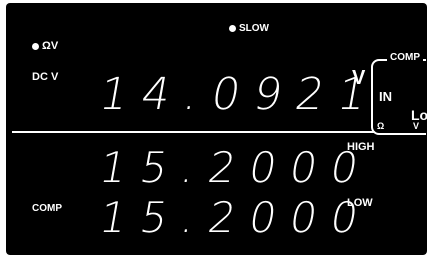 Image resolution: width=429 pixels, height=257 pixels. I want to click on slow-dot-icon, so click(232, 28).